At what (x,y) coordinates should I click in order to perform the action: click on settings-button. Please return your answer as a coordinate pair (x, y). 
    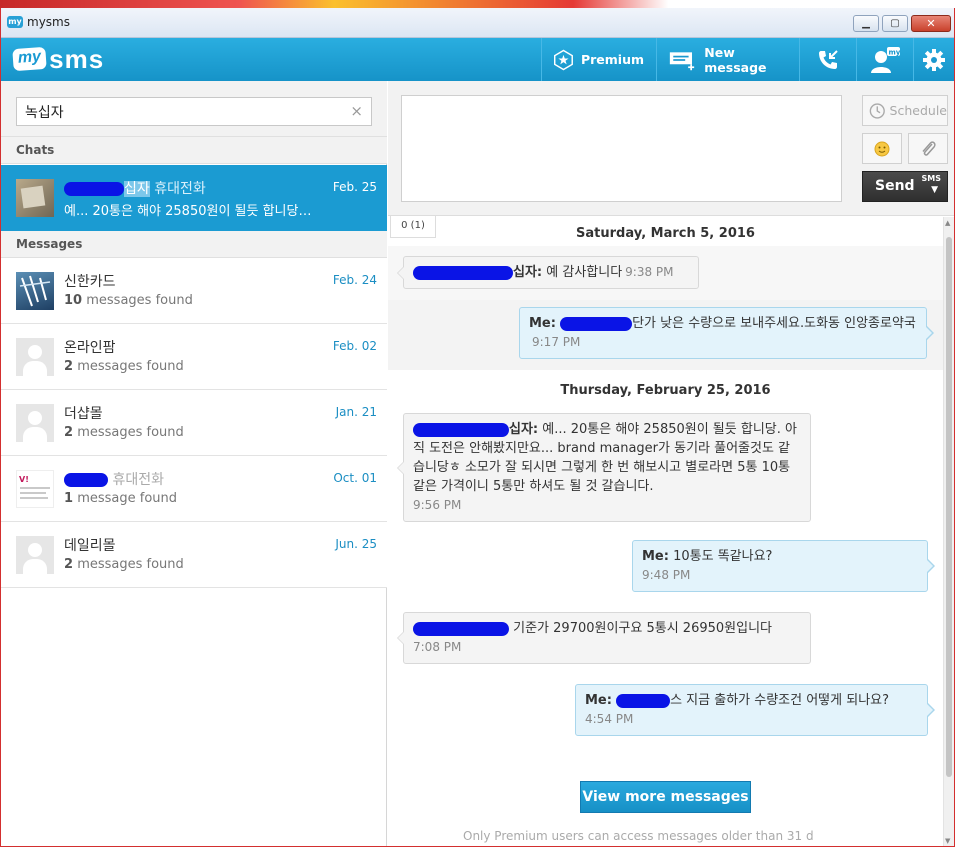
    Looking at the image, I should click on (933, 59).